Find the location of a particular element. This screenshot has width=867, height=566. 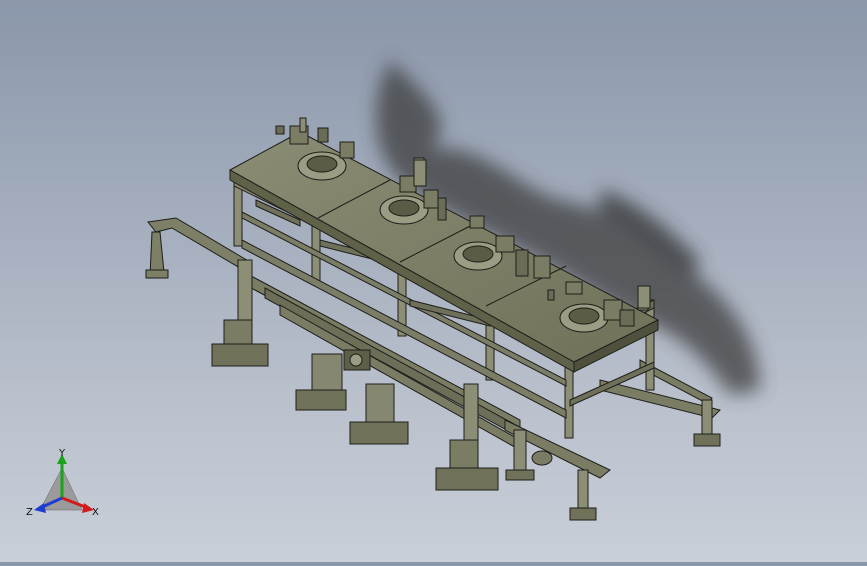

z-label: Z is located at coordinates (29, 512).